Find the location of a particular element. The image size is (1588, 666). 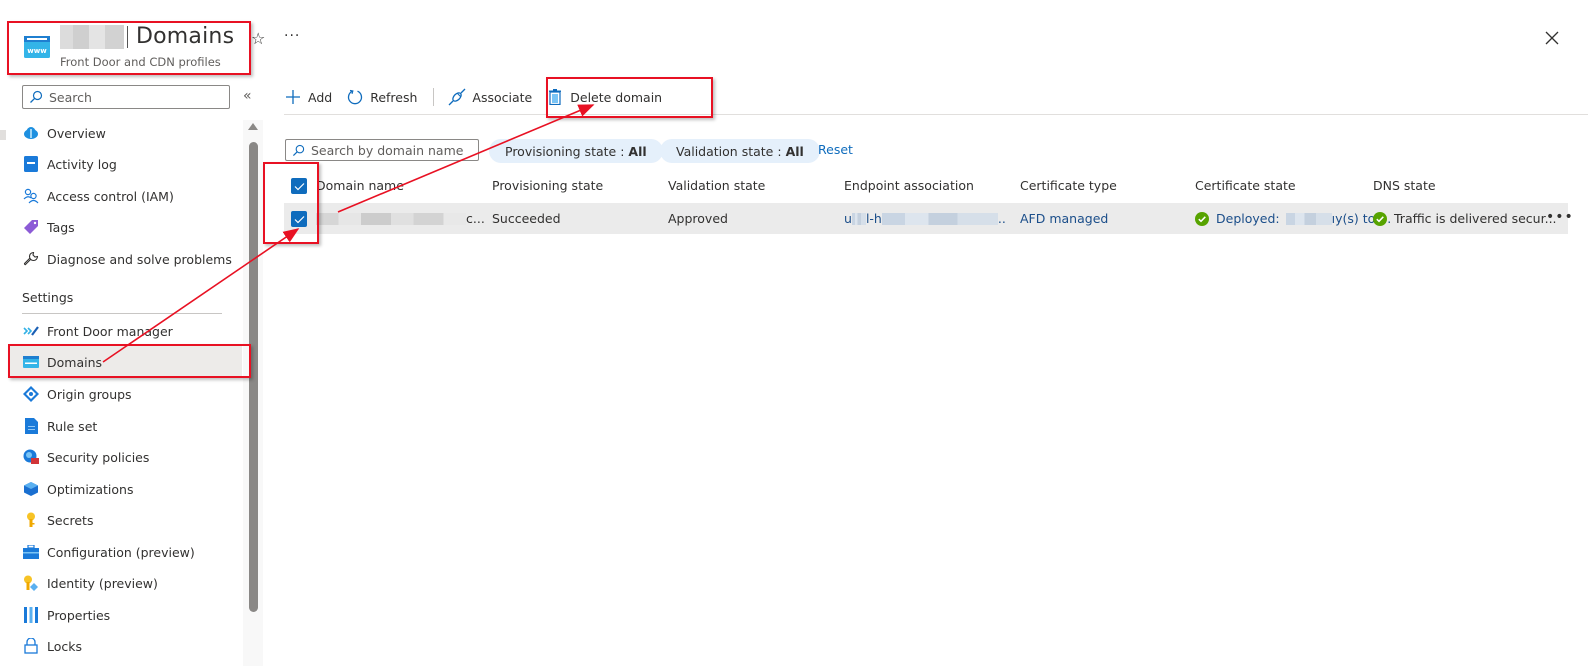

identity-key-icon is located at coordinates (31, 583).